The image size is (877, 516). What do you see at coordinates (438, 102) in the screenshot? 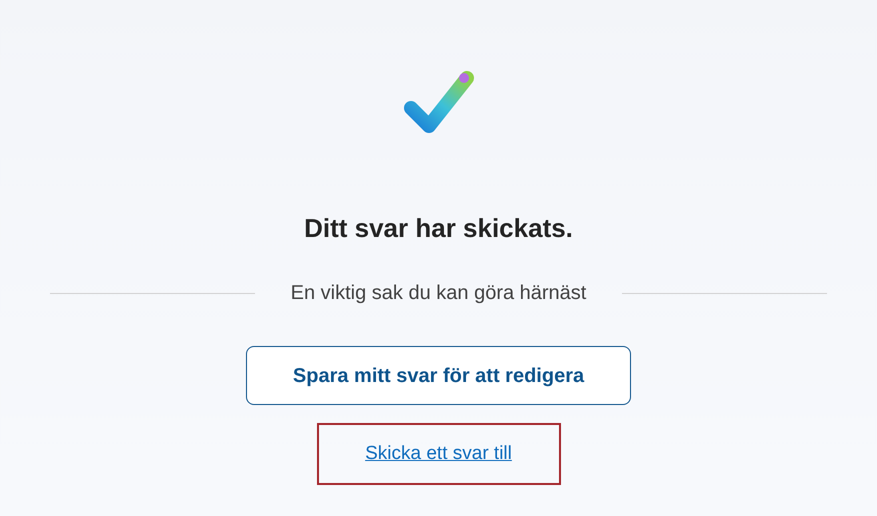
I see `checkmark-icon` at bounding box center [438, 102].